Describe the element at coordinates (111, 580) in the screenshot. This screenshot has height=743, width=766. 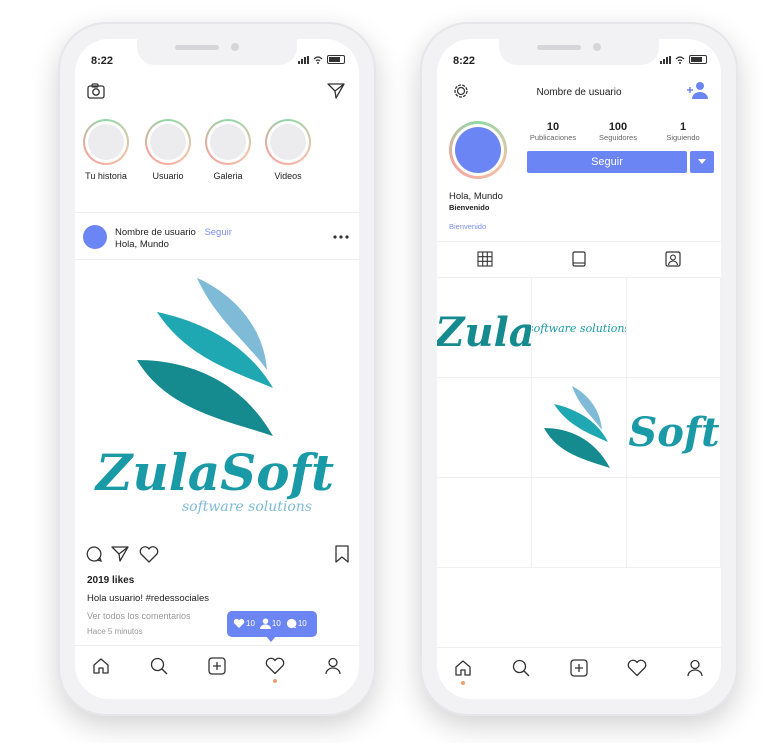
I see `likes-count: 2019 likes` at that location.